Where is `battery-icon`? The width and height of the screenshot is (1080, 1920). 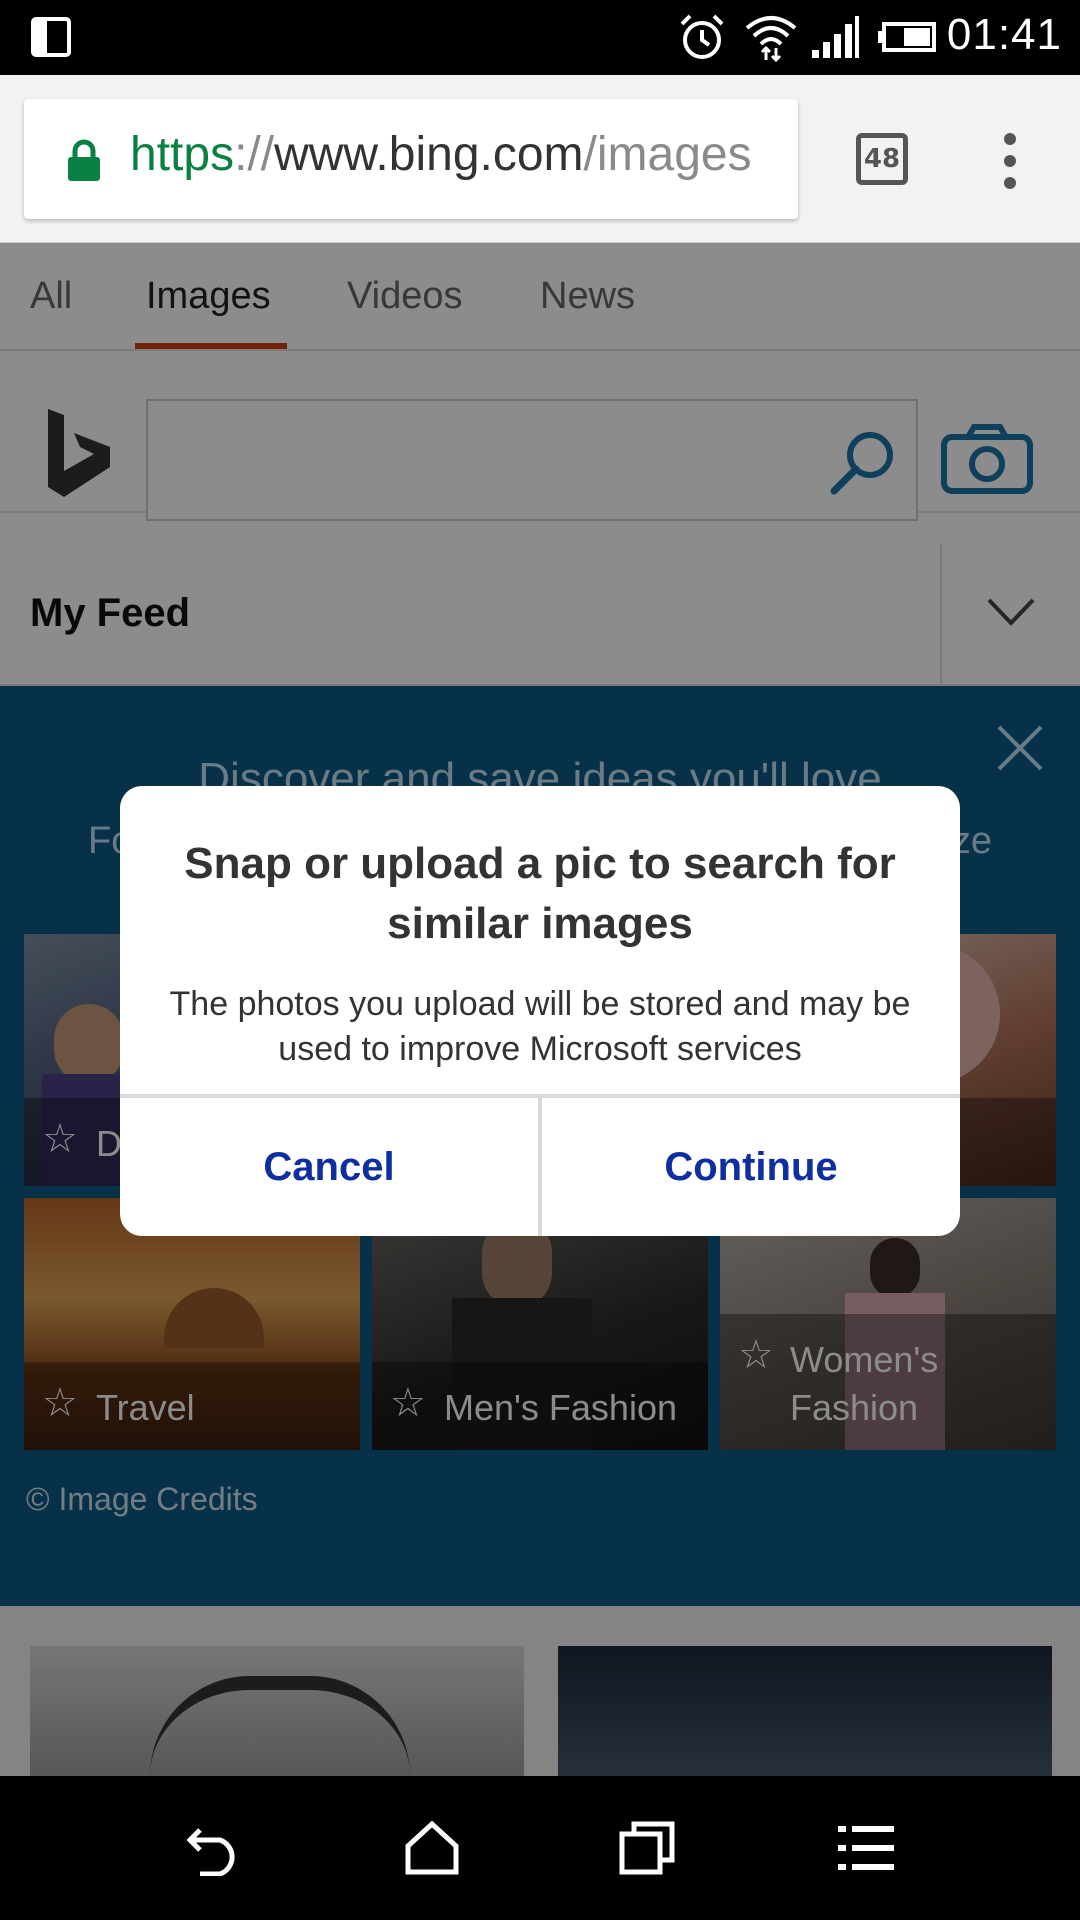 battery-icon is located at coordinates (907, 37).